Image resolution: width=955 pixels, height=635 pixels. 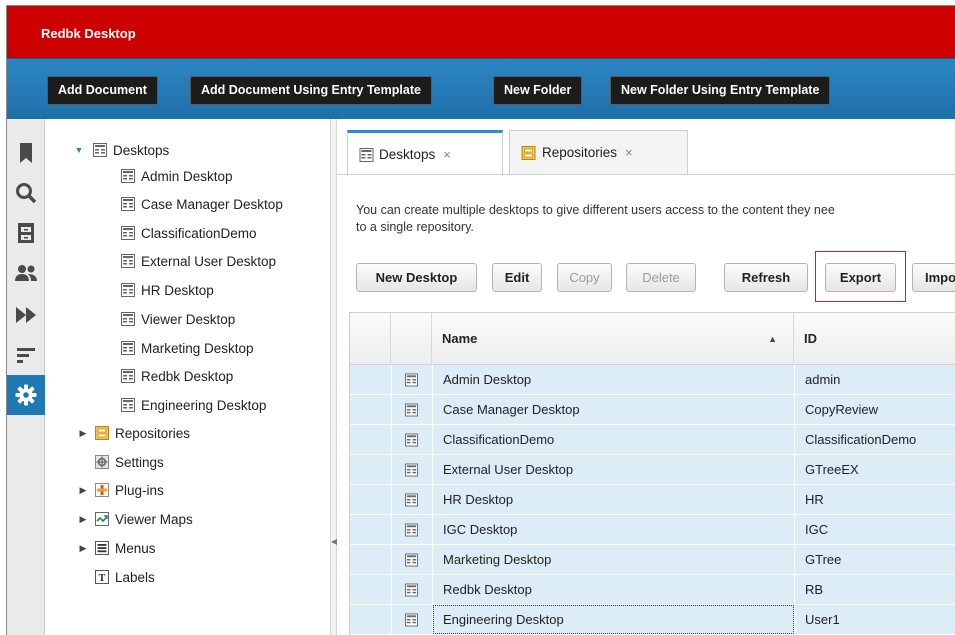 What do you see at coordinates (177, 290) in the screenshot?
I see `tree-item-label: HR Desktop` at bounding box center [177, 290].